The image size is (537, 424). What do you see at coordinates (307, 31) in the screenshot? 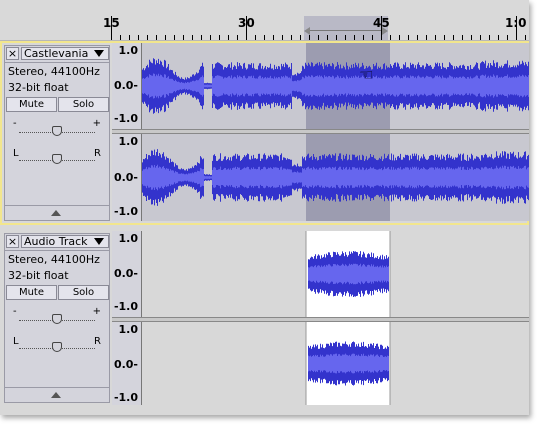
I see `play-region-start-icon` at bounding box center [307, 31].